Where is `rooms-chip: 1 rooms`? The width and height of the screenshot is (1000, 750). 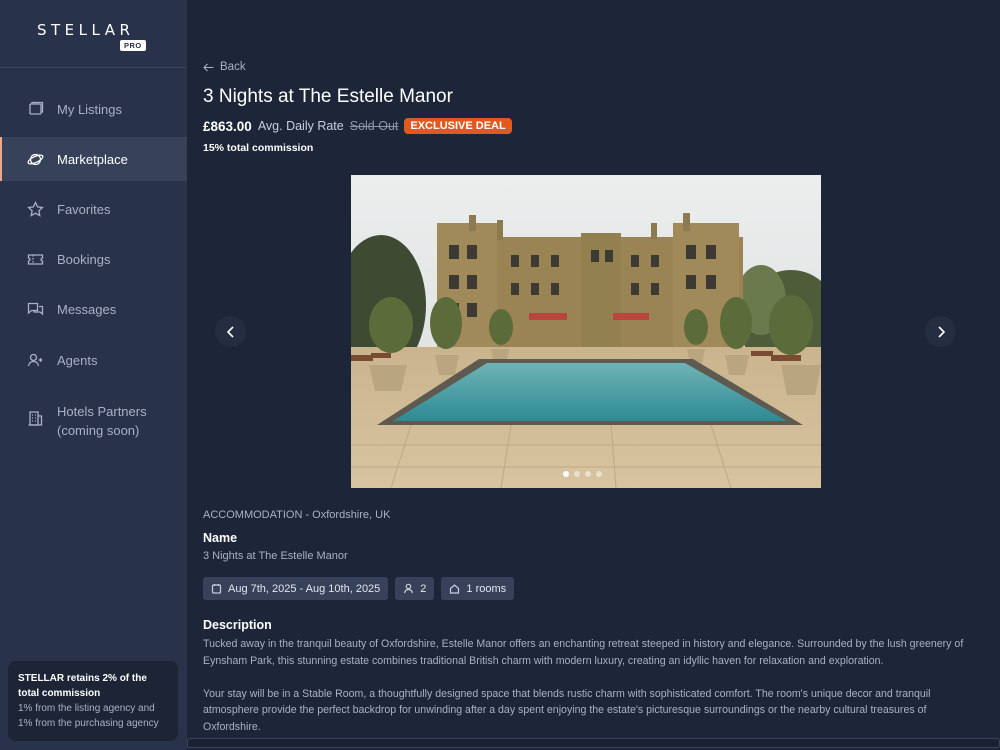
rooms-chip: 1 rooms is located at coordinates (478, 588).